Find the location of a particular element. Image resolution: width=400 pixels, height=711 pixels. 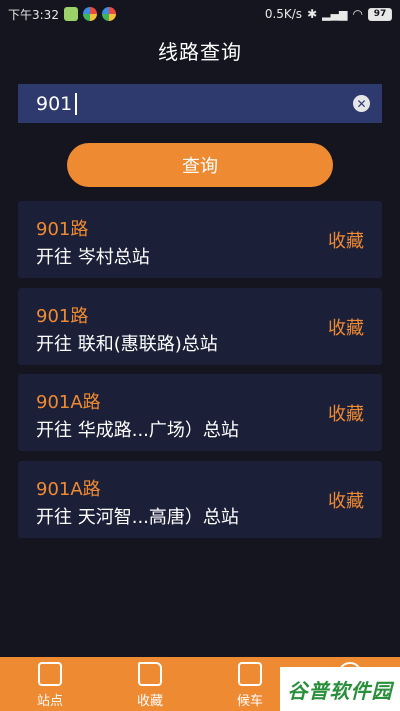

page-title: 线路查询 is located at coordinates (200, 52).